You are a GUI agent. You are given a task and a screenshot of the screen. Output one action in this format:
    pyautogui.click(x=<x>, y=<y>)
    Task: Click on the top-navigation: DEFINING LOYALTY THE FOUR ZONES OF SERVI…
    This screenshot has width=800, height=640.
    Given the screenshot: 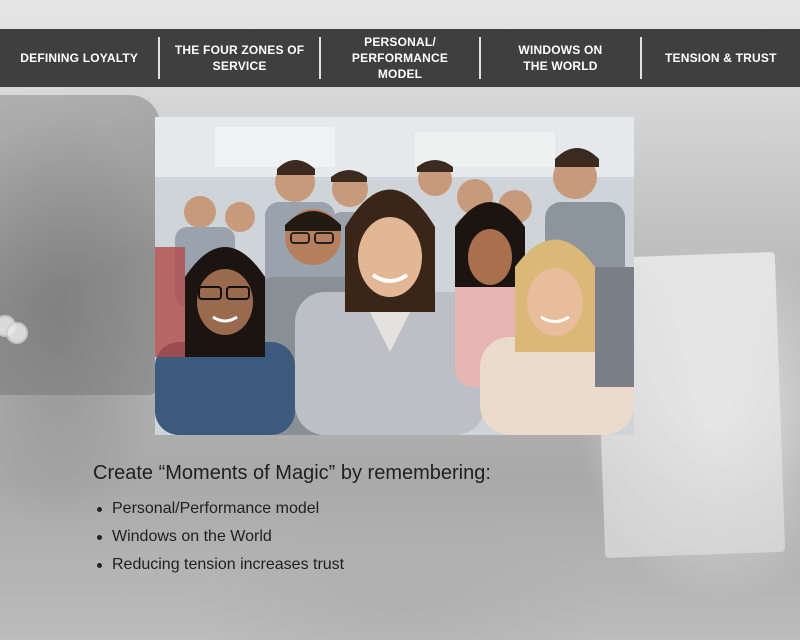 What is the action you would take?
    pyautogui.click(x=400, y=58)
    